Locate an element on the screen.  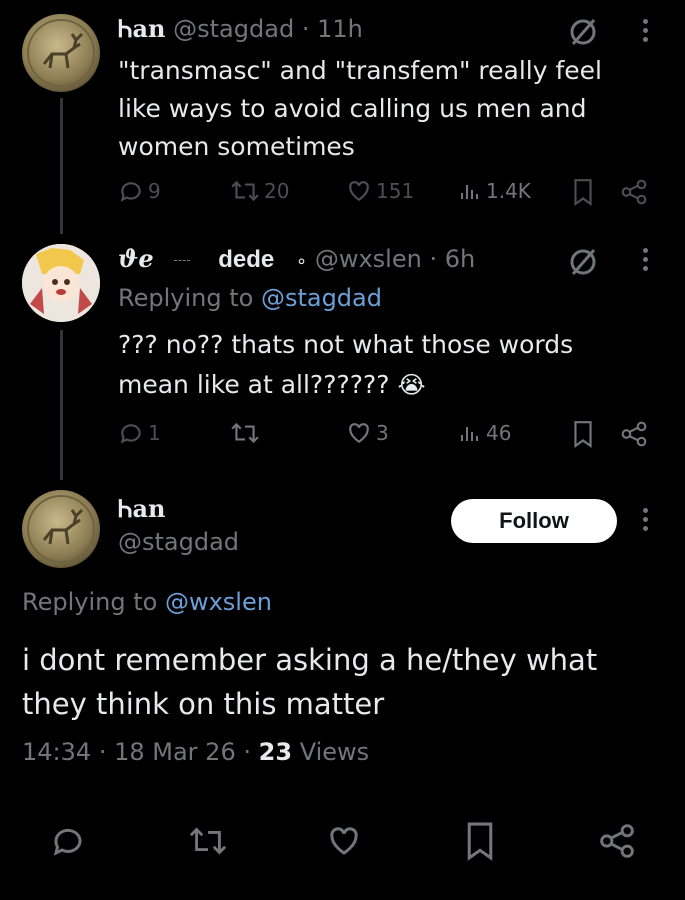
like-count: 151 is located at coordinates (395, 191).